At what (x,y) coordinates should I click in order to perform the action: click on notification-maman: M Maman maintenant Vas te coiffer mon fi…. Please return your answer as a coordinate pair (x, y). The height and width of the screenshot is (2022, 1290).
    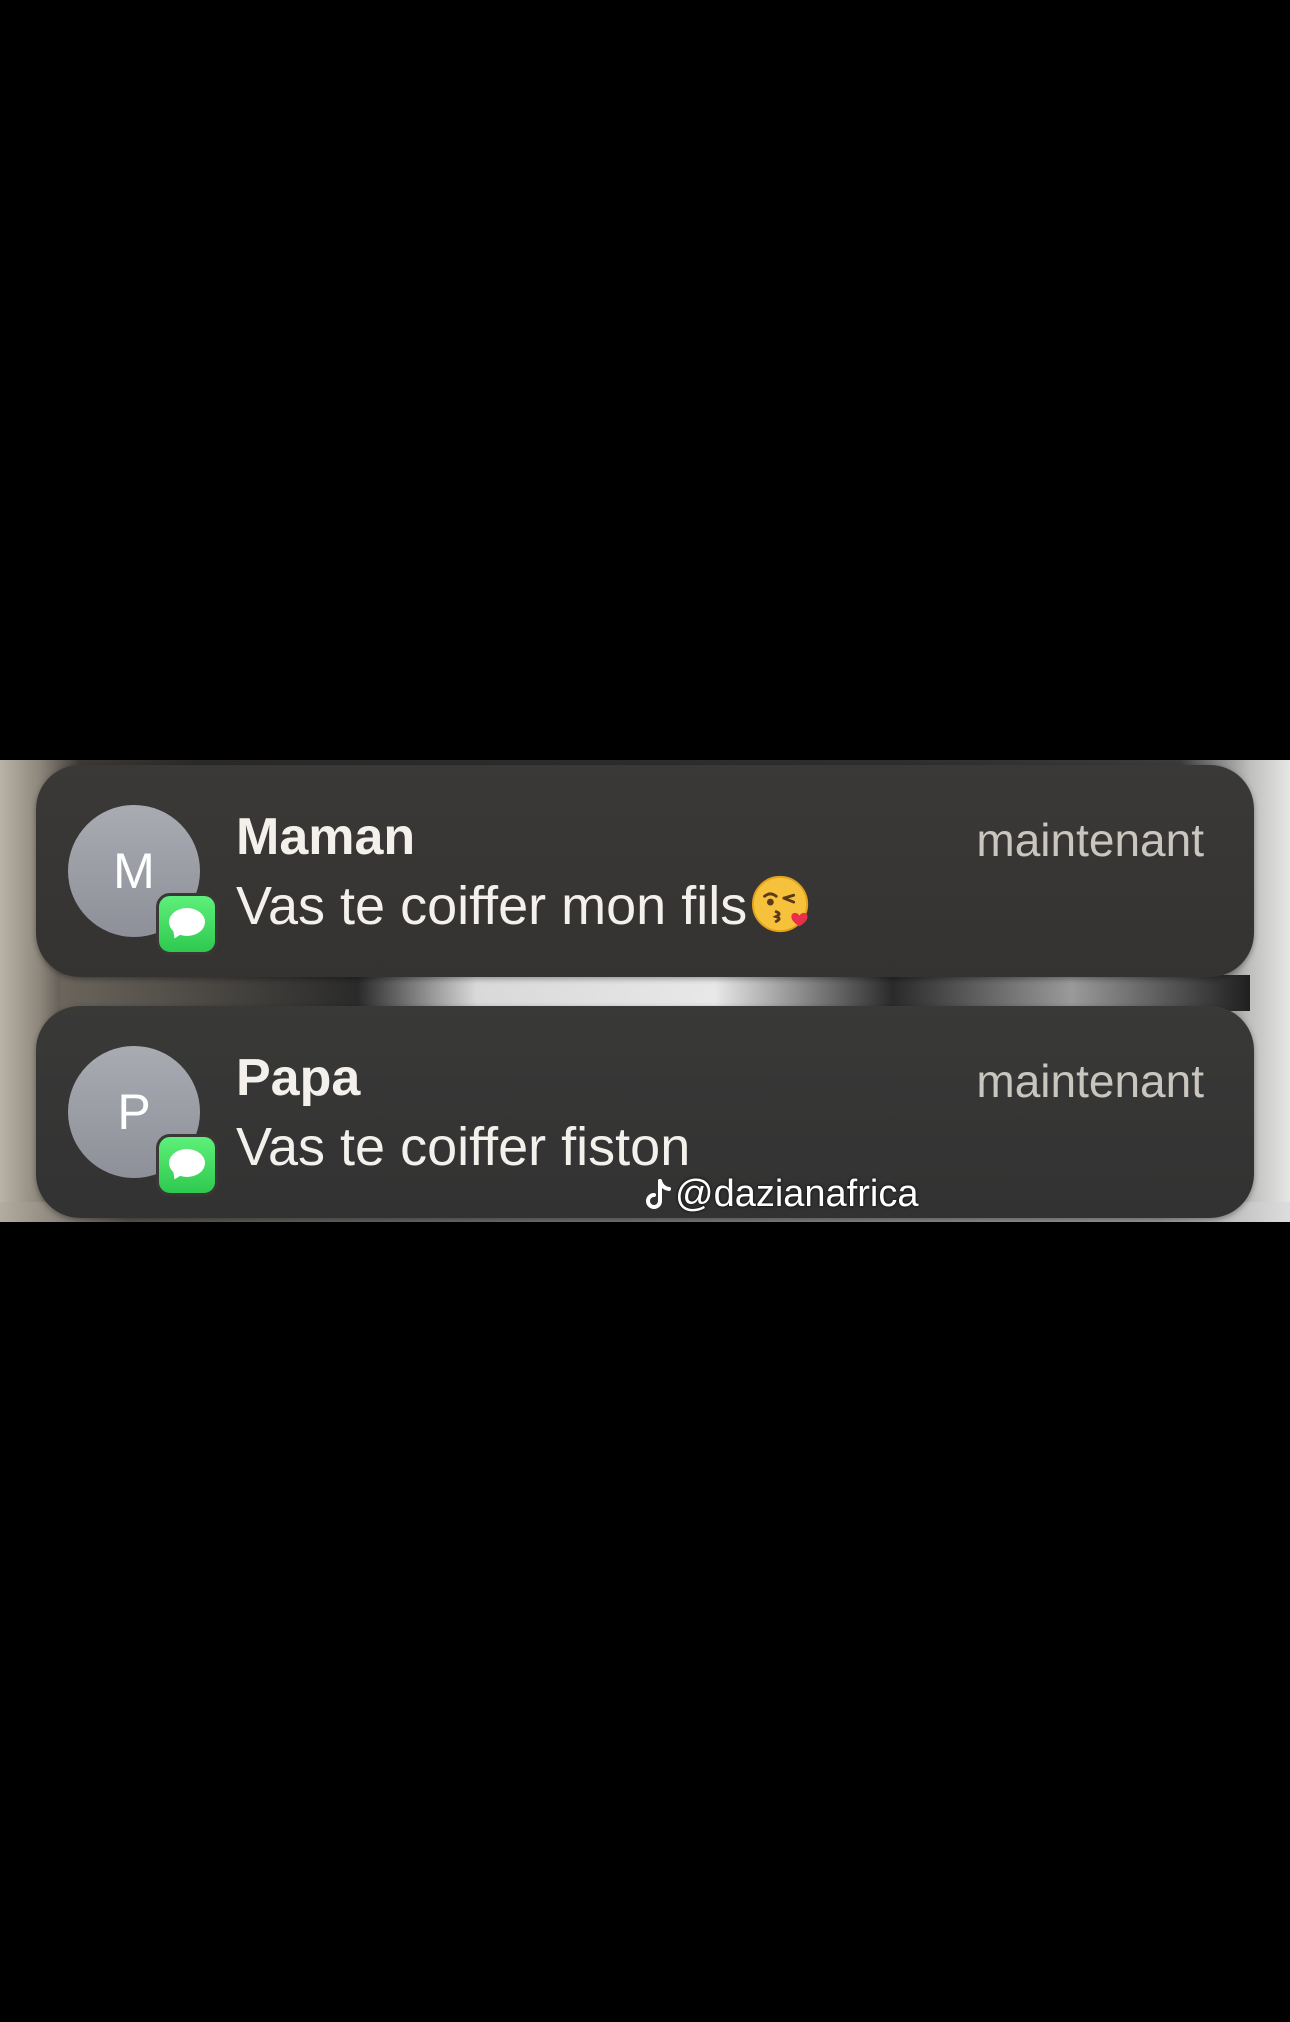
    Looking at the image, I should click on (645, 871).